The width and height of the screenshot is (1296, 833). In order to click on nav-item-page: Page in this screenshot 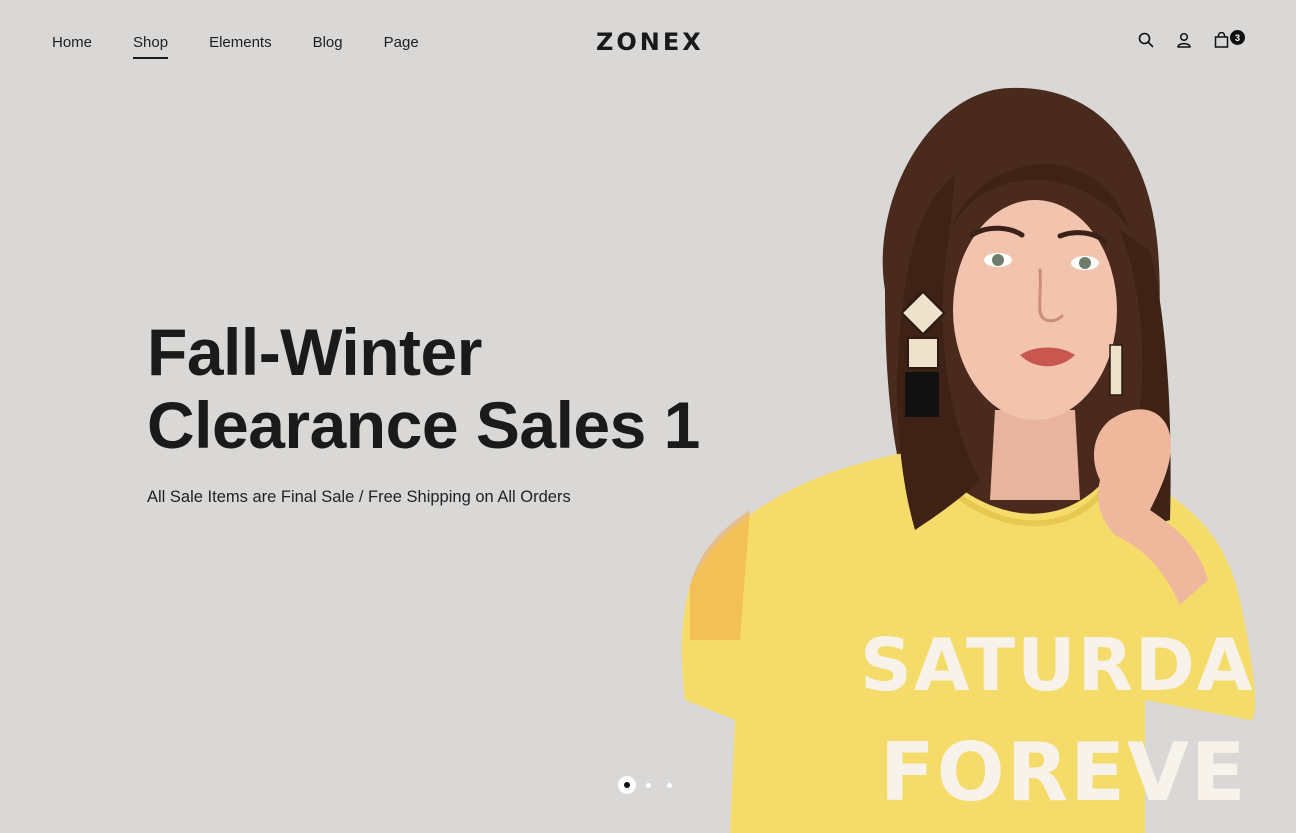, I will do `click(401, 44)`.